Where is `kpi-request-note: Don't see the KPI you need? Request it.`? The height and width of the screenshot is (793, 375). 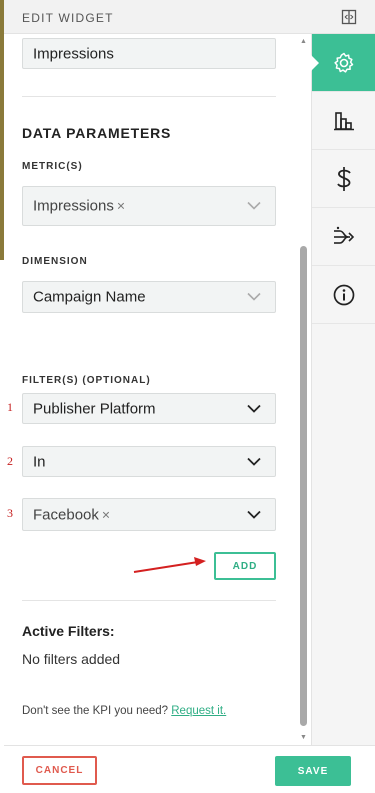
kpi-request-note: Don't see the KPI you need? Request it. is located at coordinates (124, 711).